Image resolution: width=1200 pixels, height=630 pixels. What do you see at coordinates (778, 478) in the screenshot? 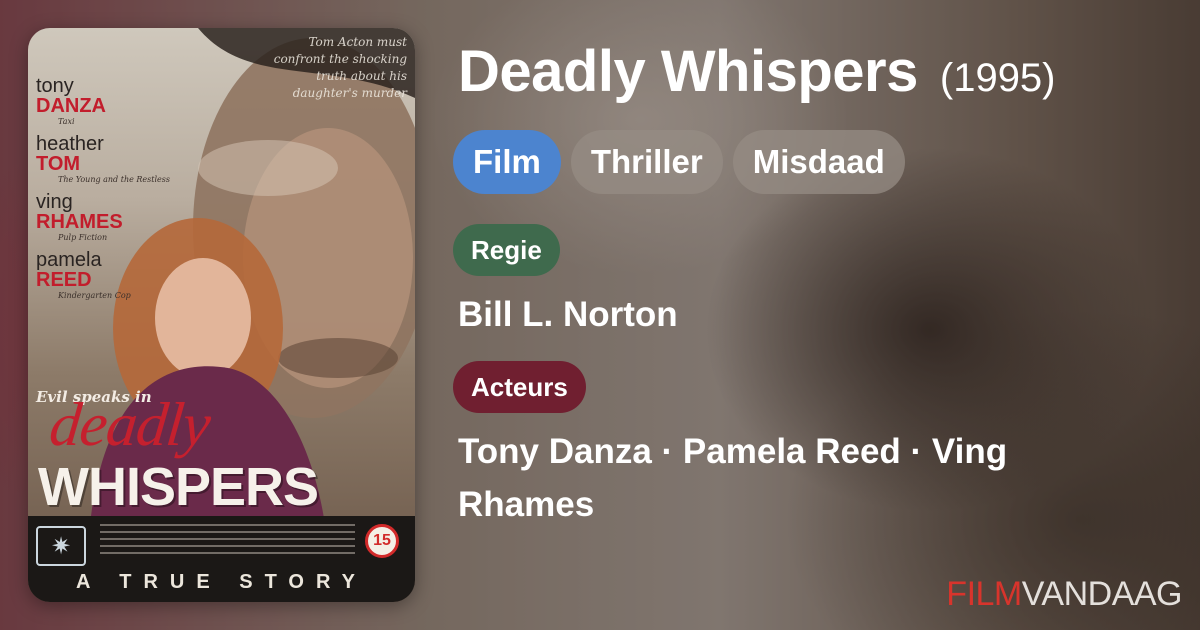
I see `actors-list: Tony Danza · Pamela Reed · Ving Rhames` at bounding box center [778, 478].